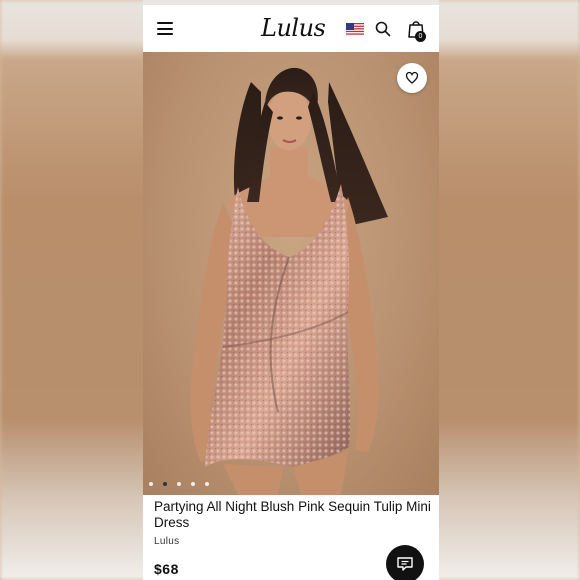  What do you see at coordinates (355, 29) in the screenshot?
I see `us-flag-icon` at bounding box center [355, 29].